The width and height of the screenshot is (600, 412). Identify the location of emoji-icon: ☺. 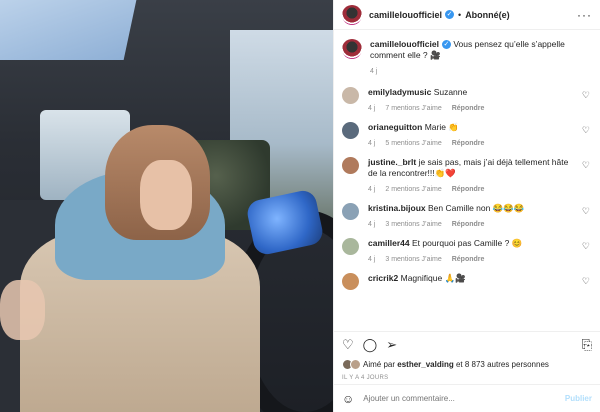
(348, 399).